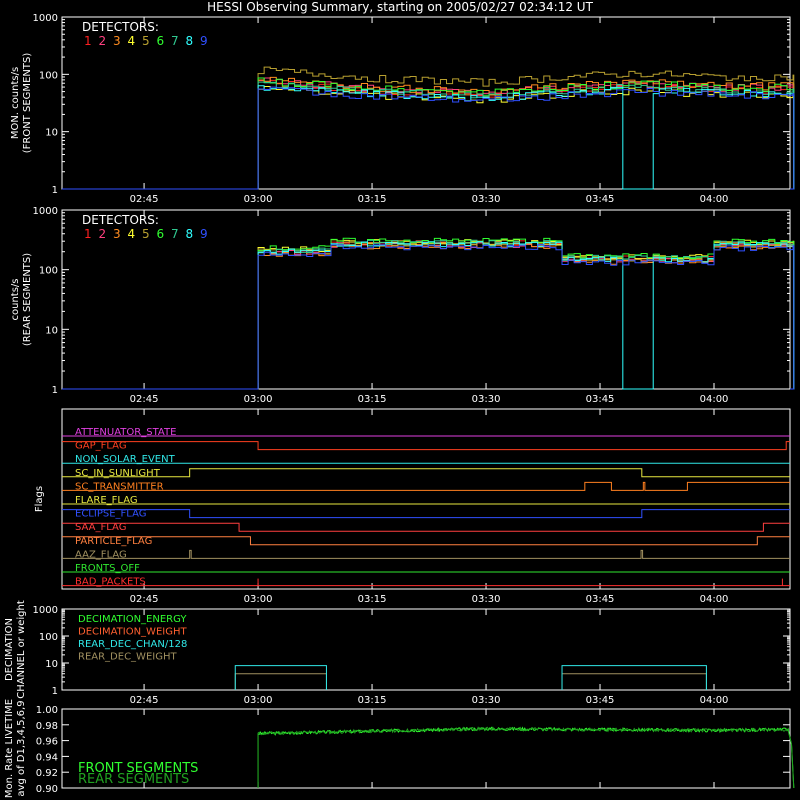  What do you see at coordinates (132, 644) in the screenshot?
I see `decimation-legend-entry: REAR_DEC_CHAN/128` at bounding box center [132, 644].